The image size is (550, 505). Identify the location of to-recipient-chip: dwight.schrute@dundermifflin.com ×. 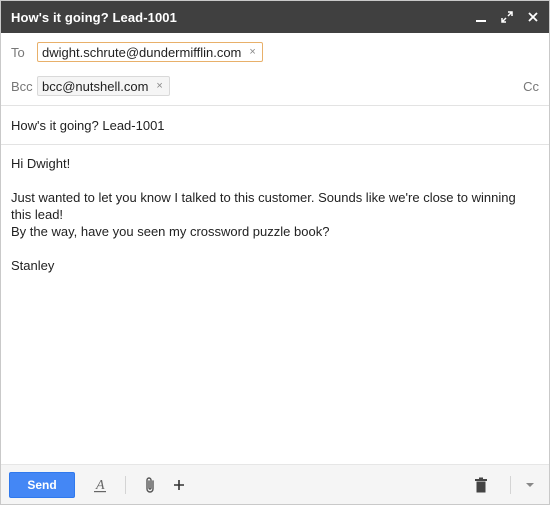
(150, 52).